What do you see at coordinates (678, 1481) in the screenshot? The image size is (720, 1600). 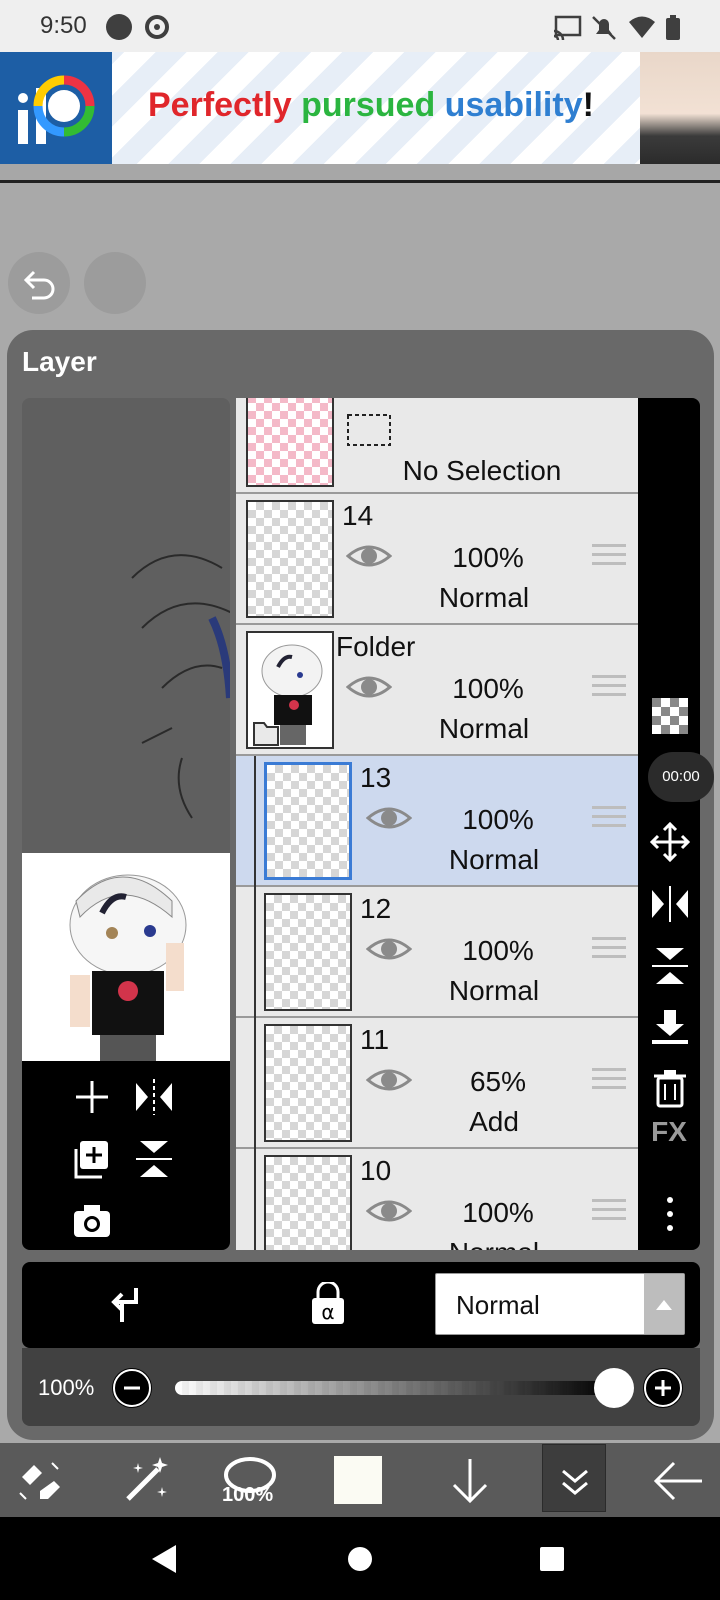 I see `back-arrow-icon` at bounding box center [678, 1481].